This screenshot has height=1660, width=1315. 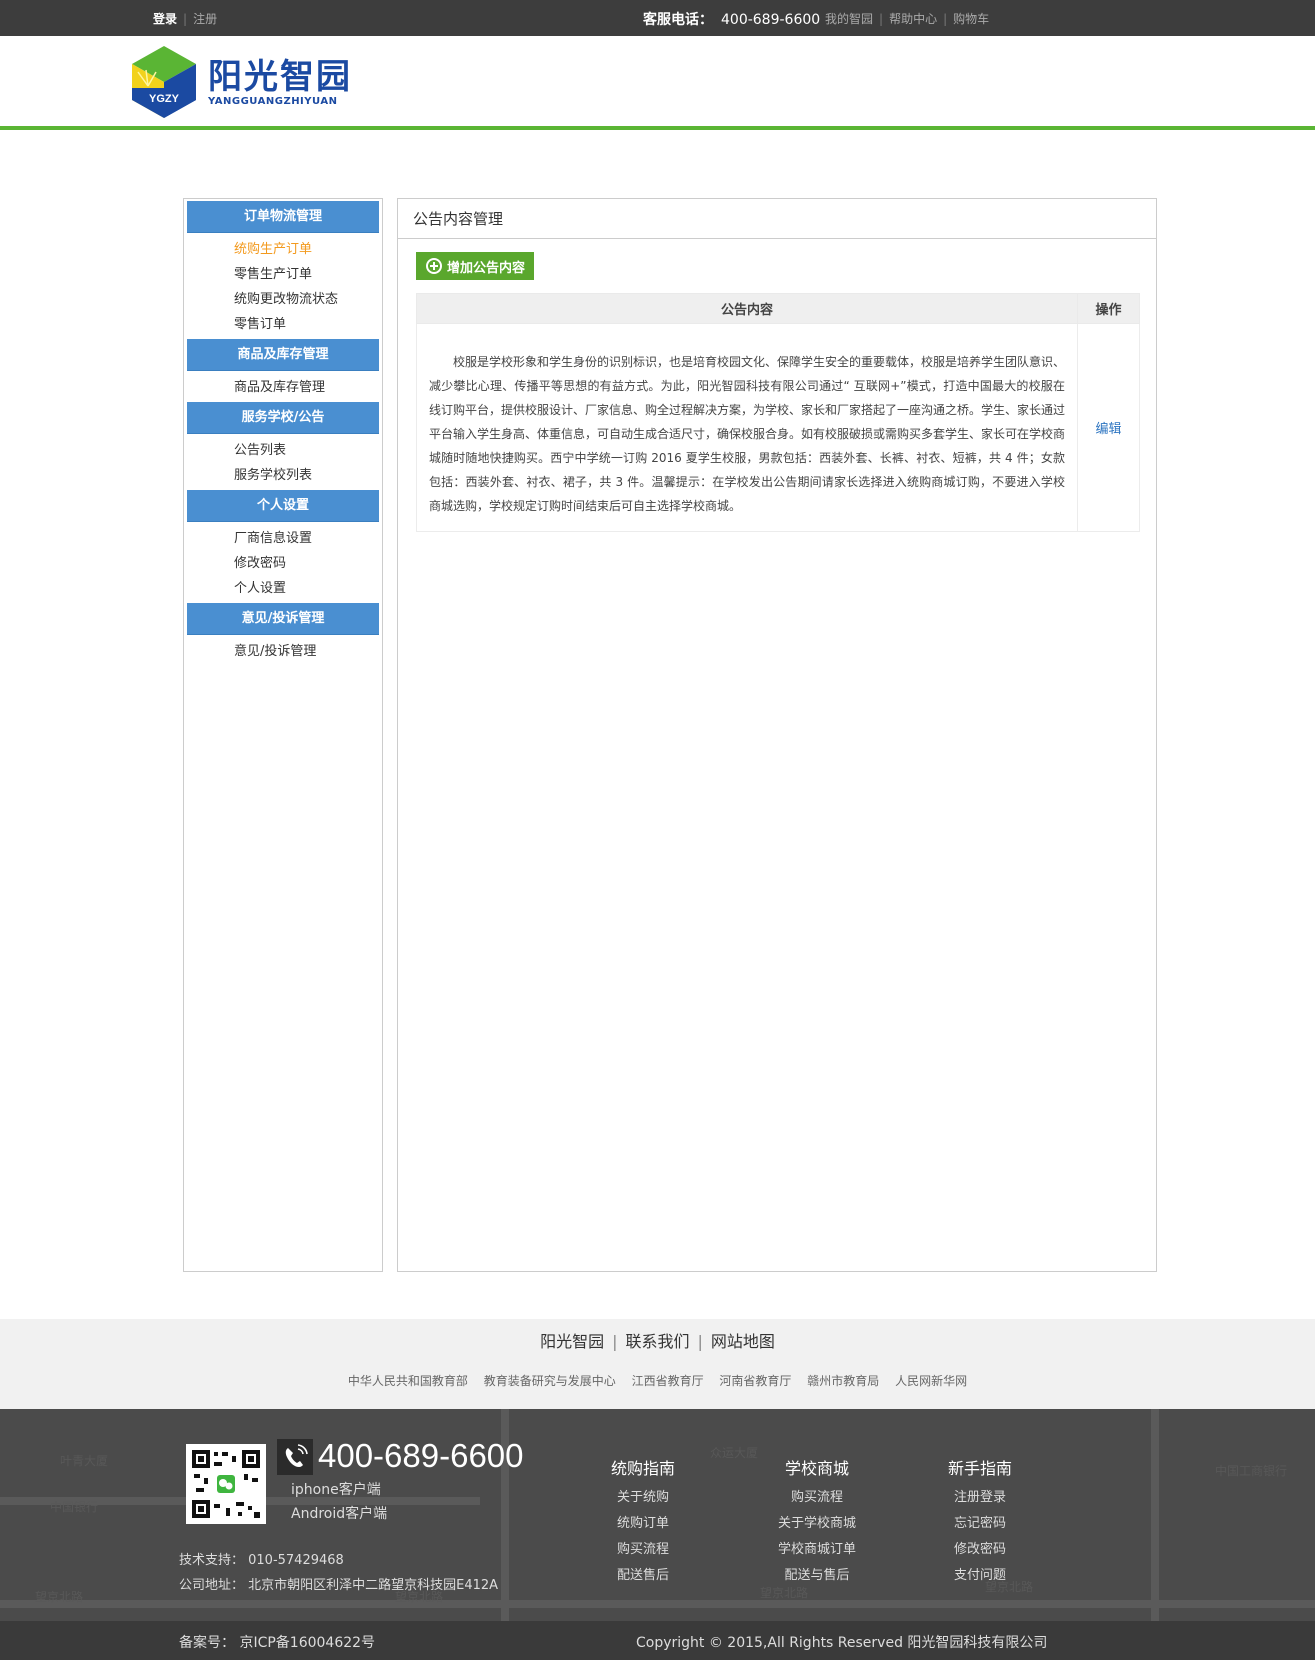 What do you see at coordinates (817, 1550) in the screenshot?
I see `footer-column-link: 学校商城订单` at bounding box center [817, 1550].